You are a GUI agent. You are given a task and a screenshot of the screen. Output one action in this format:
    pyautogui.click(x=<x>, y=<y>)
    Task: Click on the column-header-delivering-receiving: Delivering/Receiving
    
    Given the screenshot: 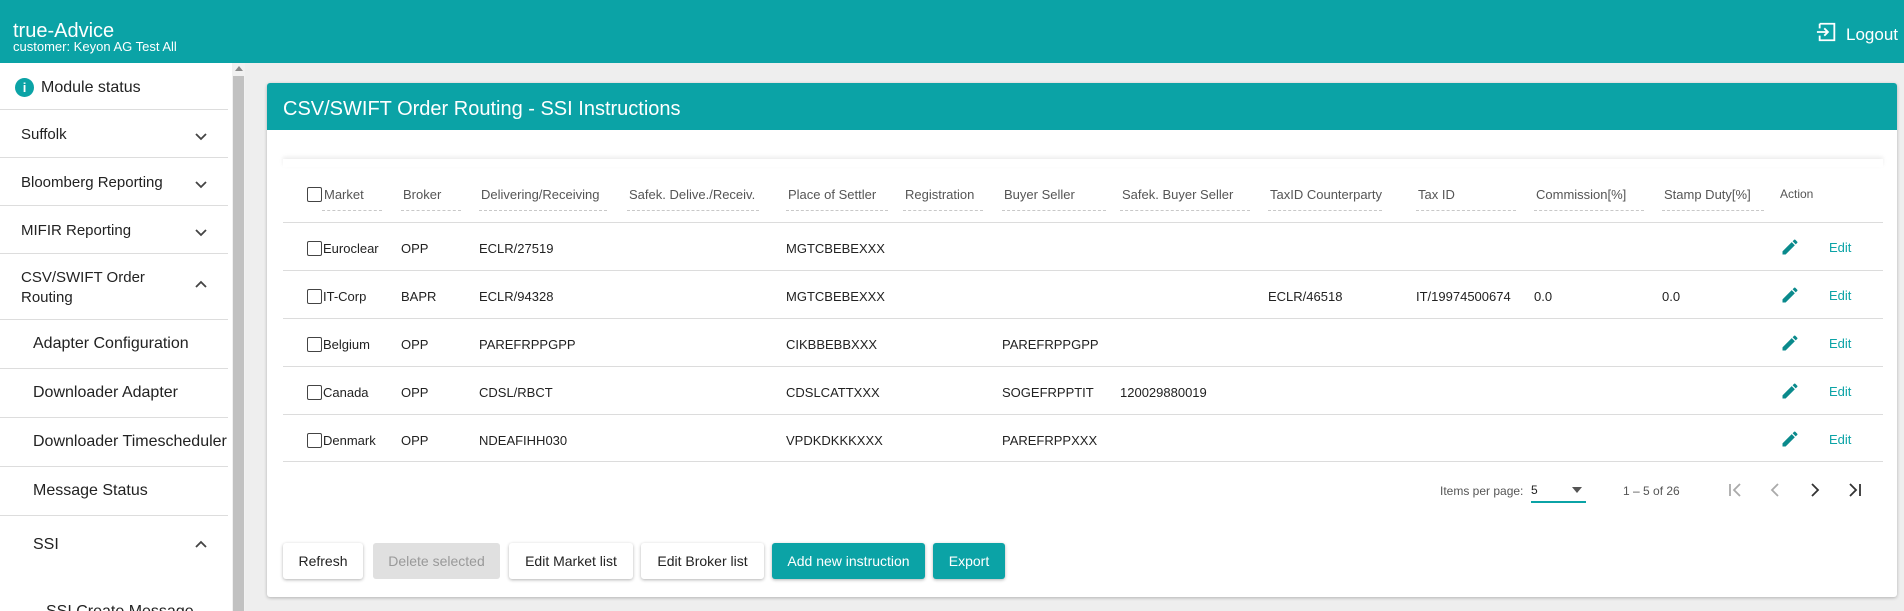 What is the action you would take?
    pyautogui.click(x=540, y=194)
    